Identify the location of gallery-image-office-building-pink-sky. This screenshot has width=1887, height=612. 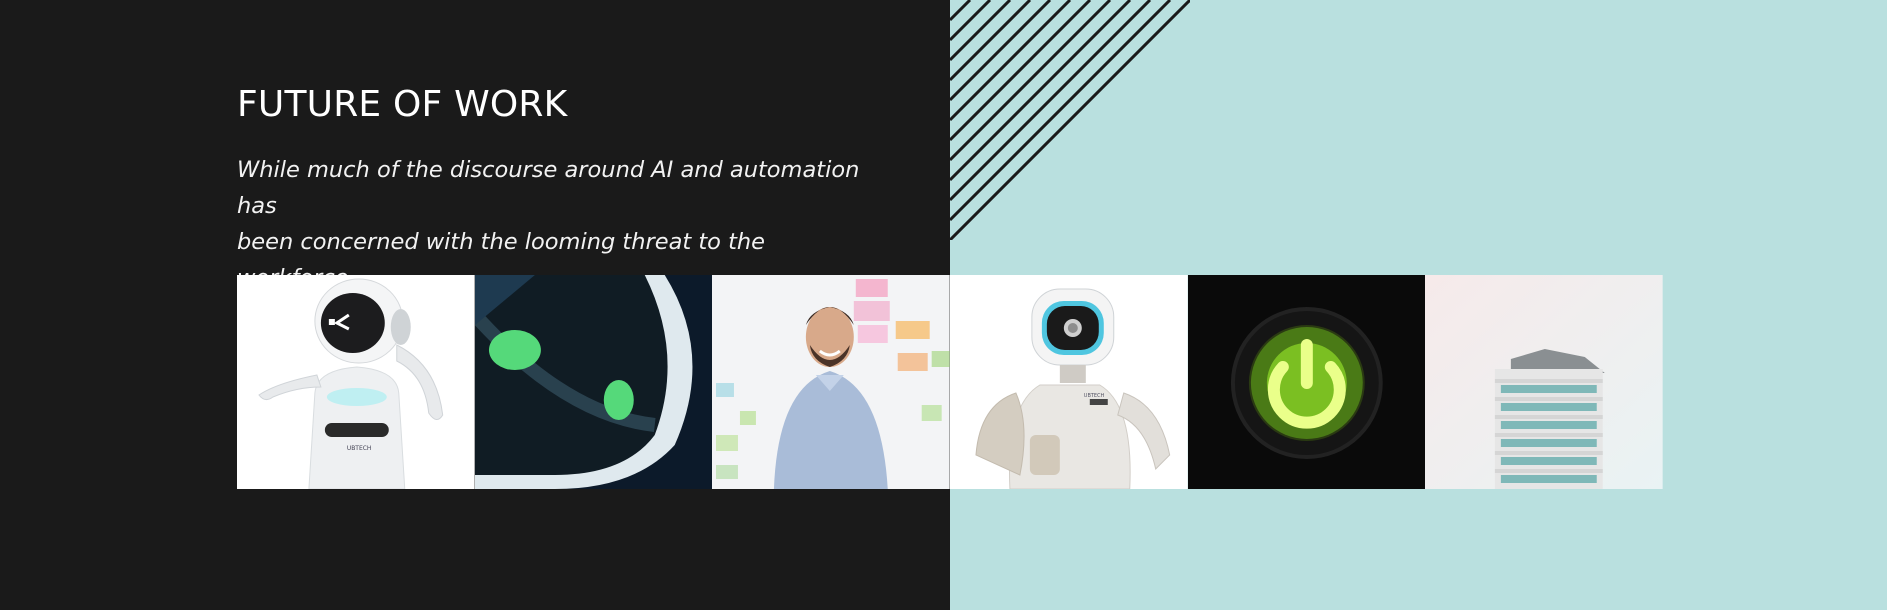
(1544, 382).